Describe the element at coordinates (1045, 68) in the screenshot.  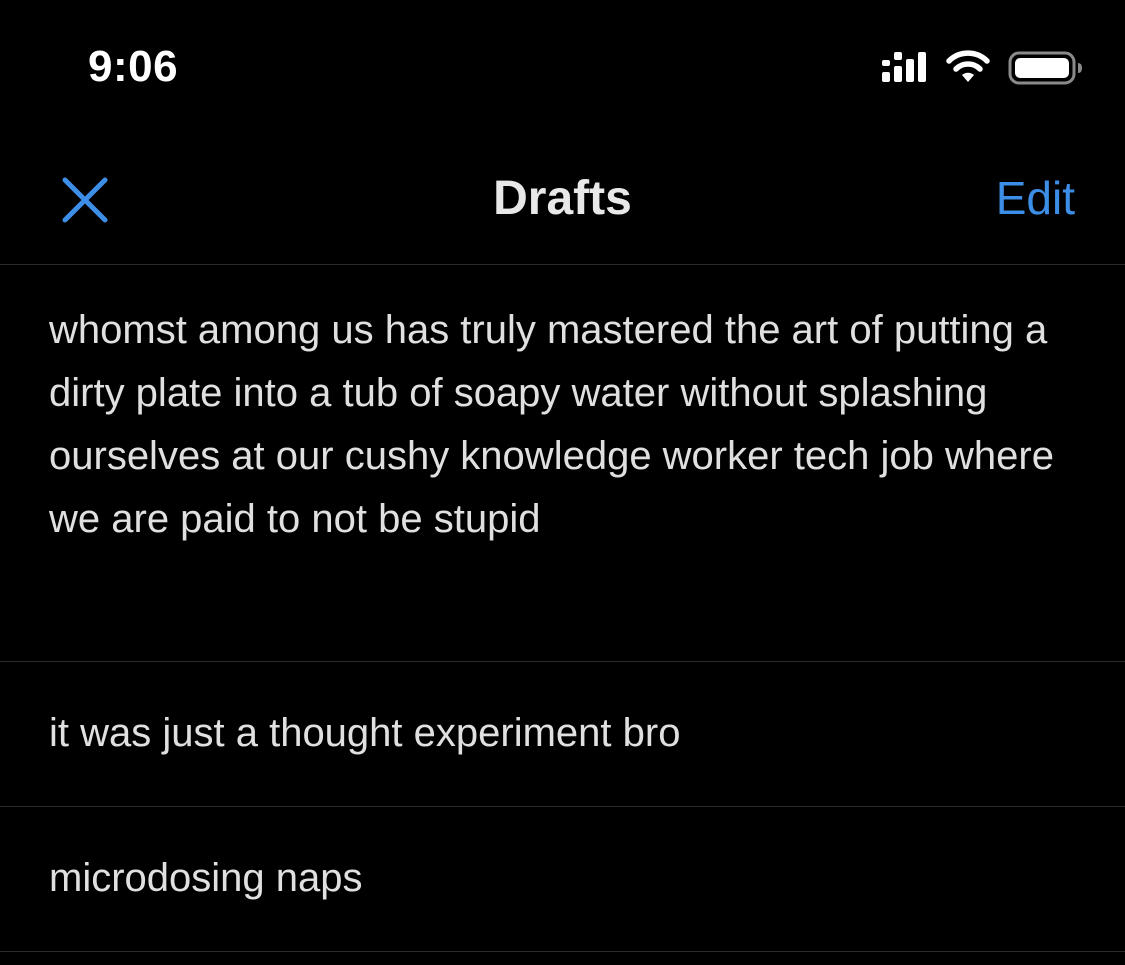
I see `battery-icon` at that location.